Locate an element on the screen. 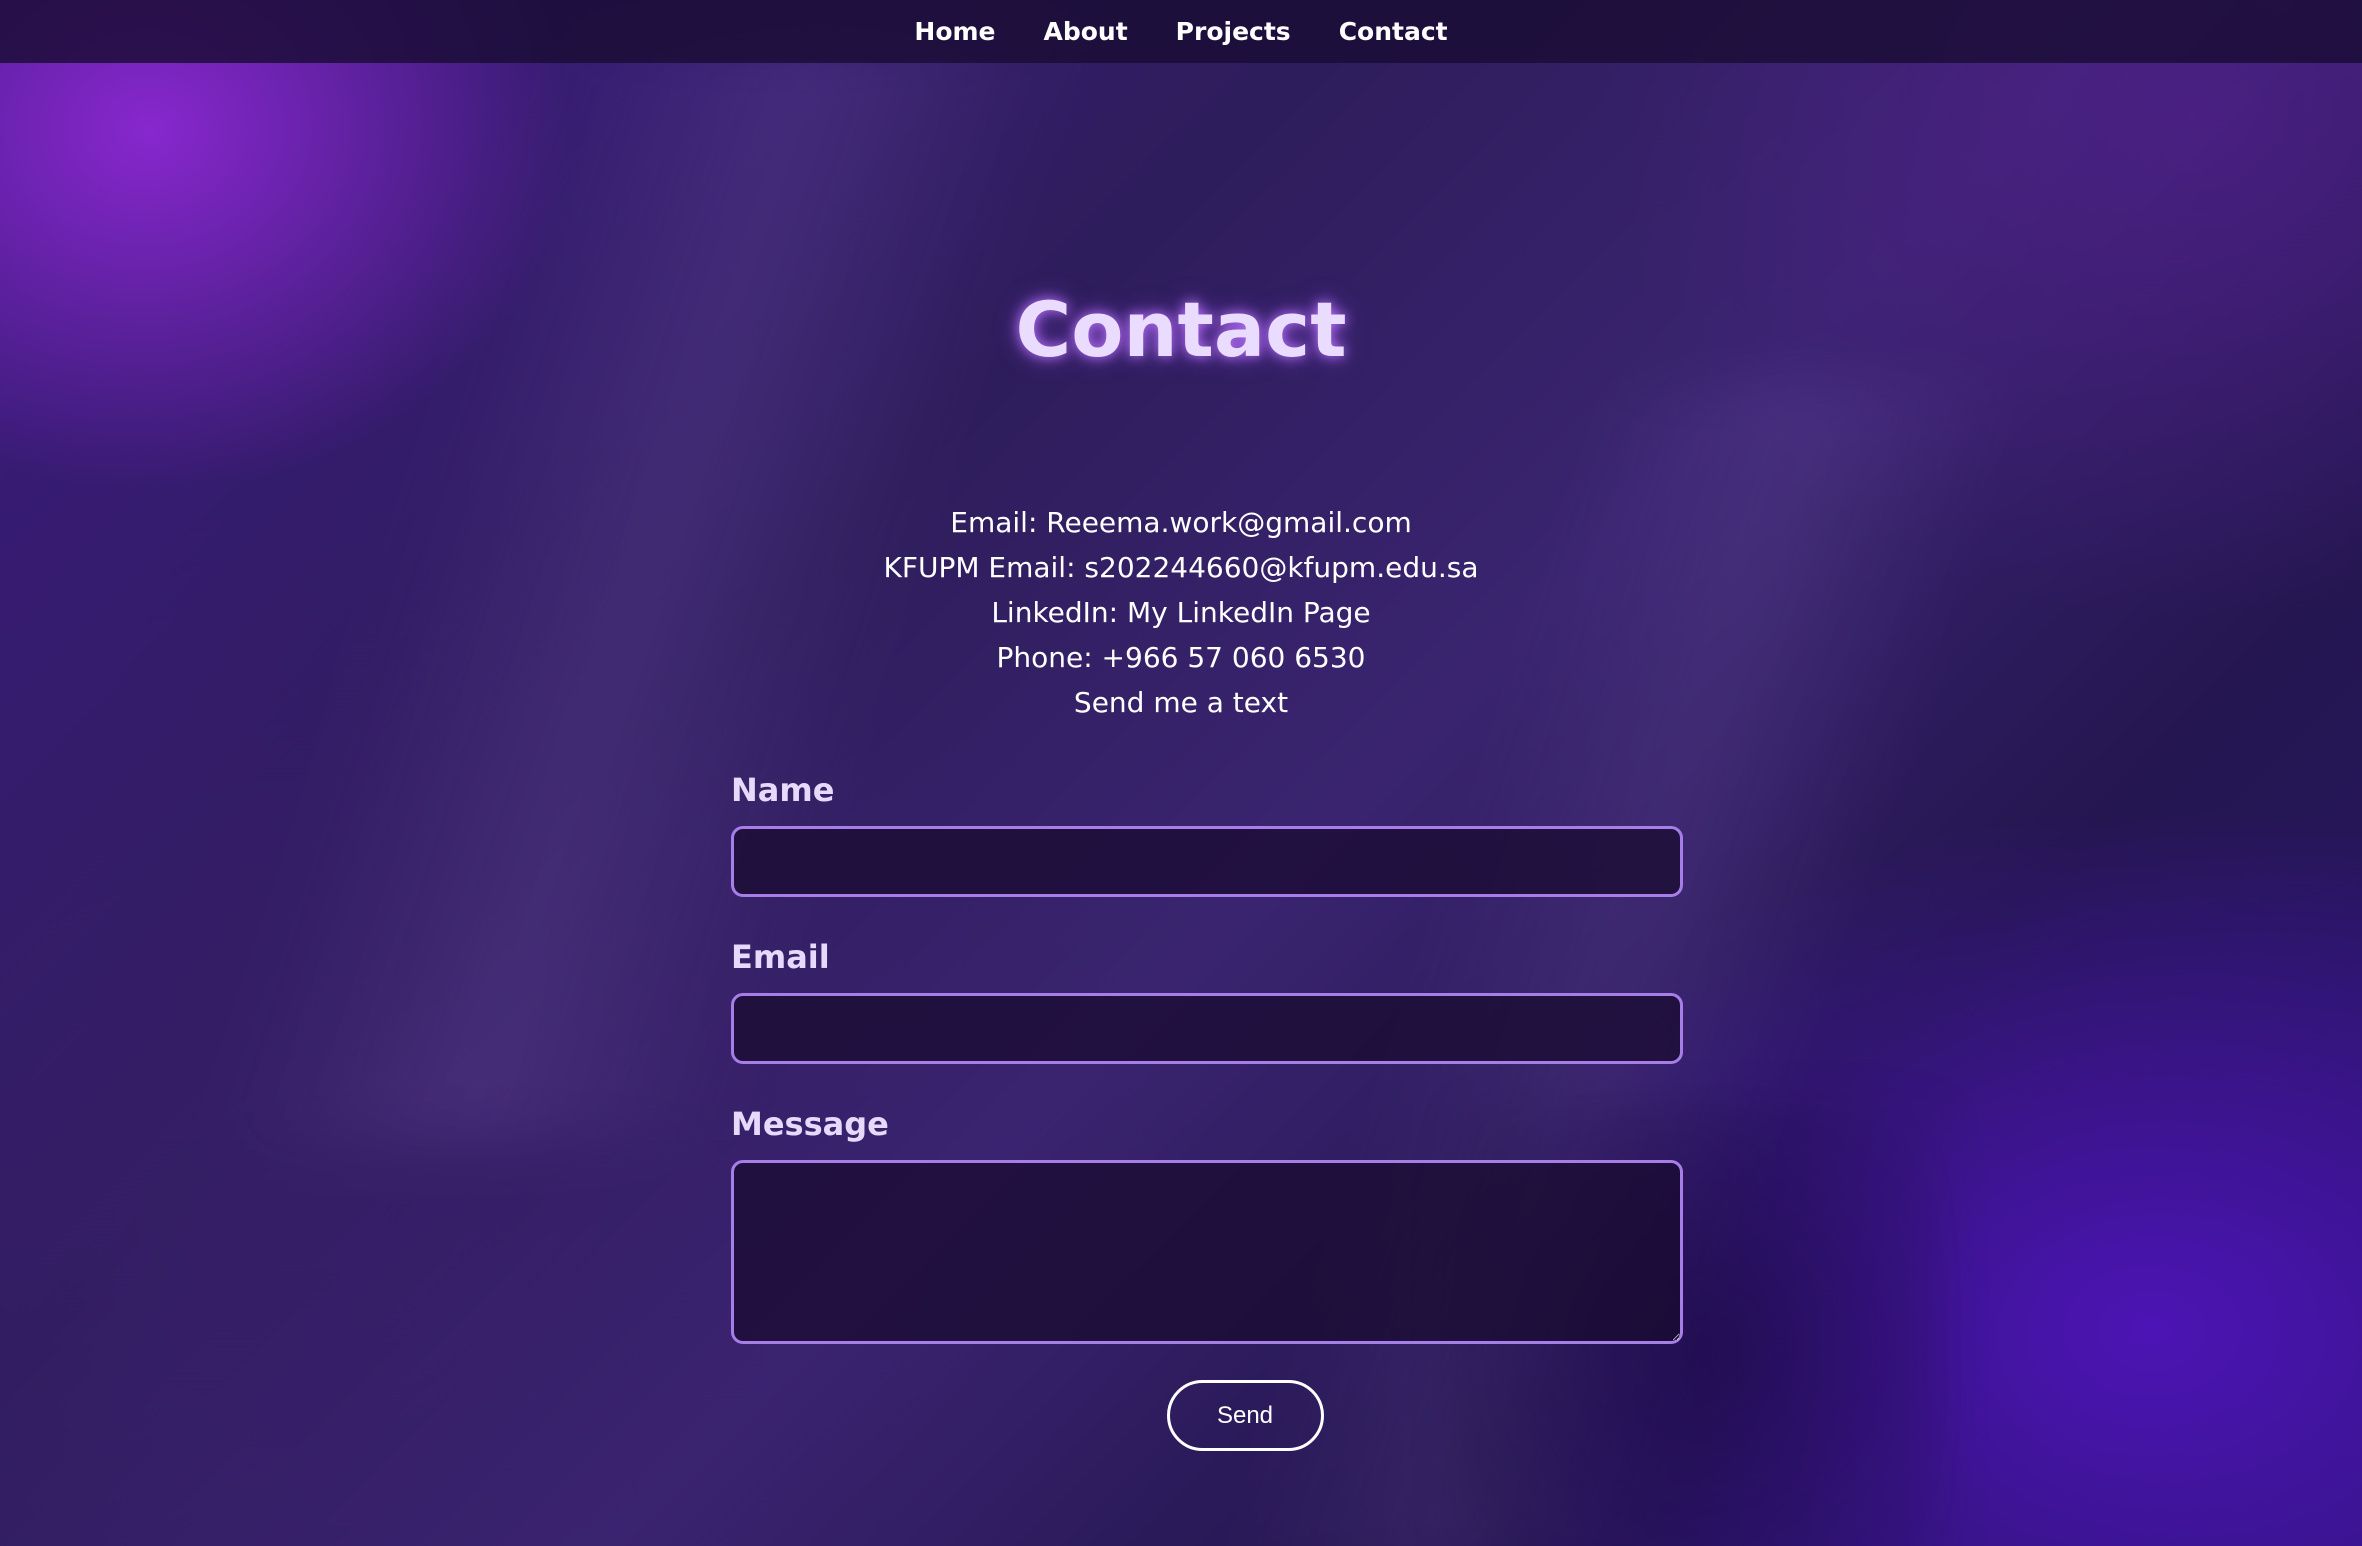 The image size is (2362, 1546). send-text-link: Send me a text is located at coordinates (1181, 702).